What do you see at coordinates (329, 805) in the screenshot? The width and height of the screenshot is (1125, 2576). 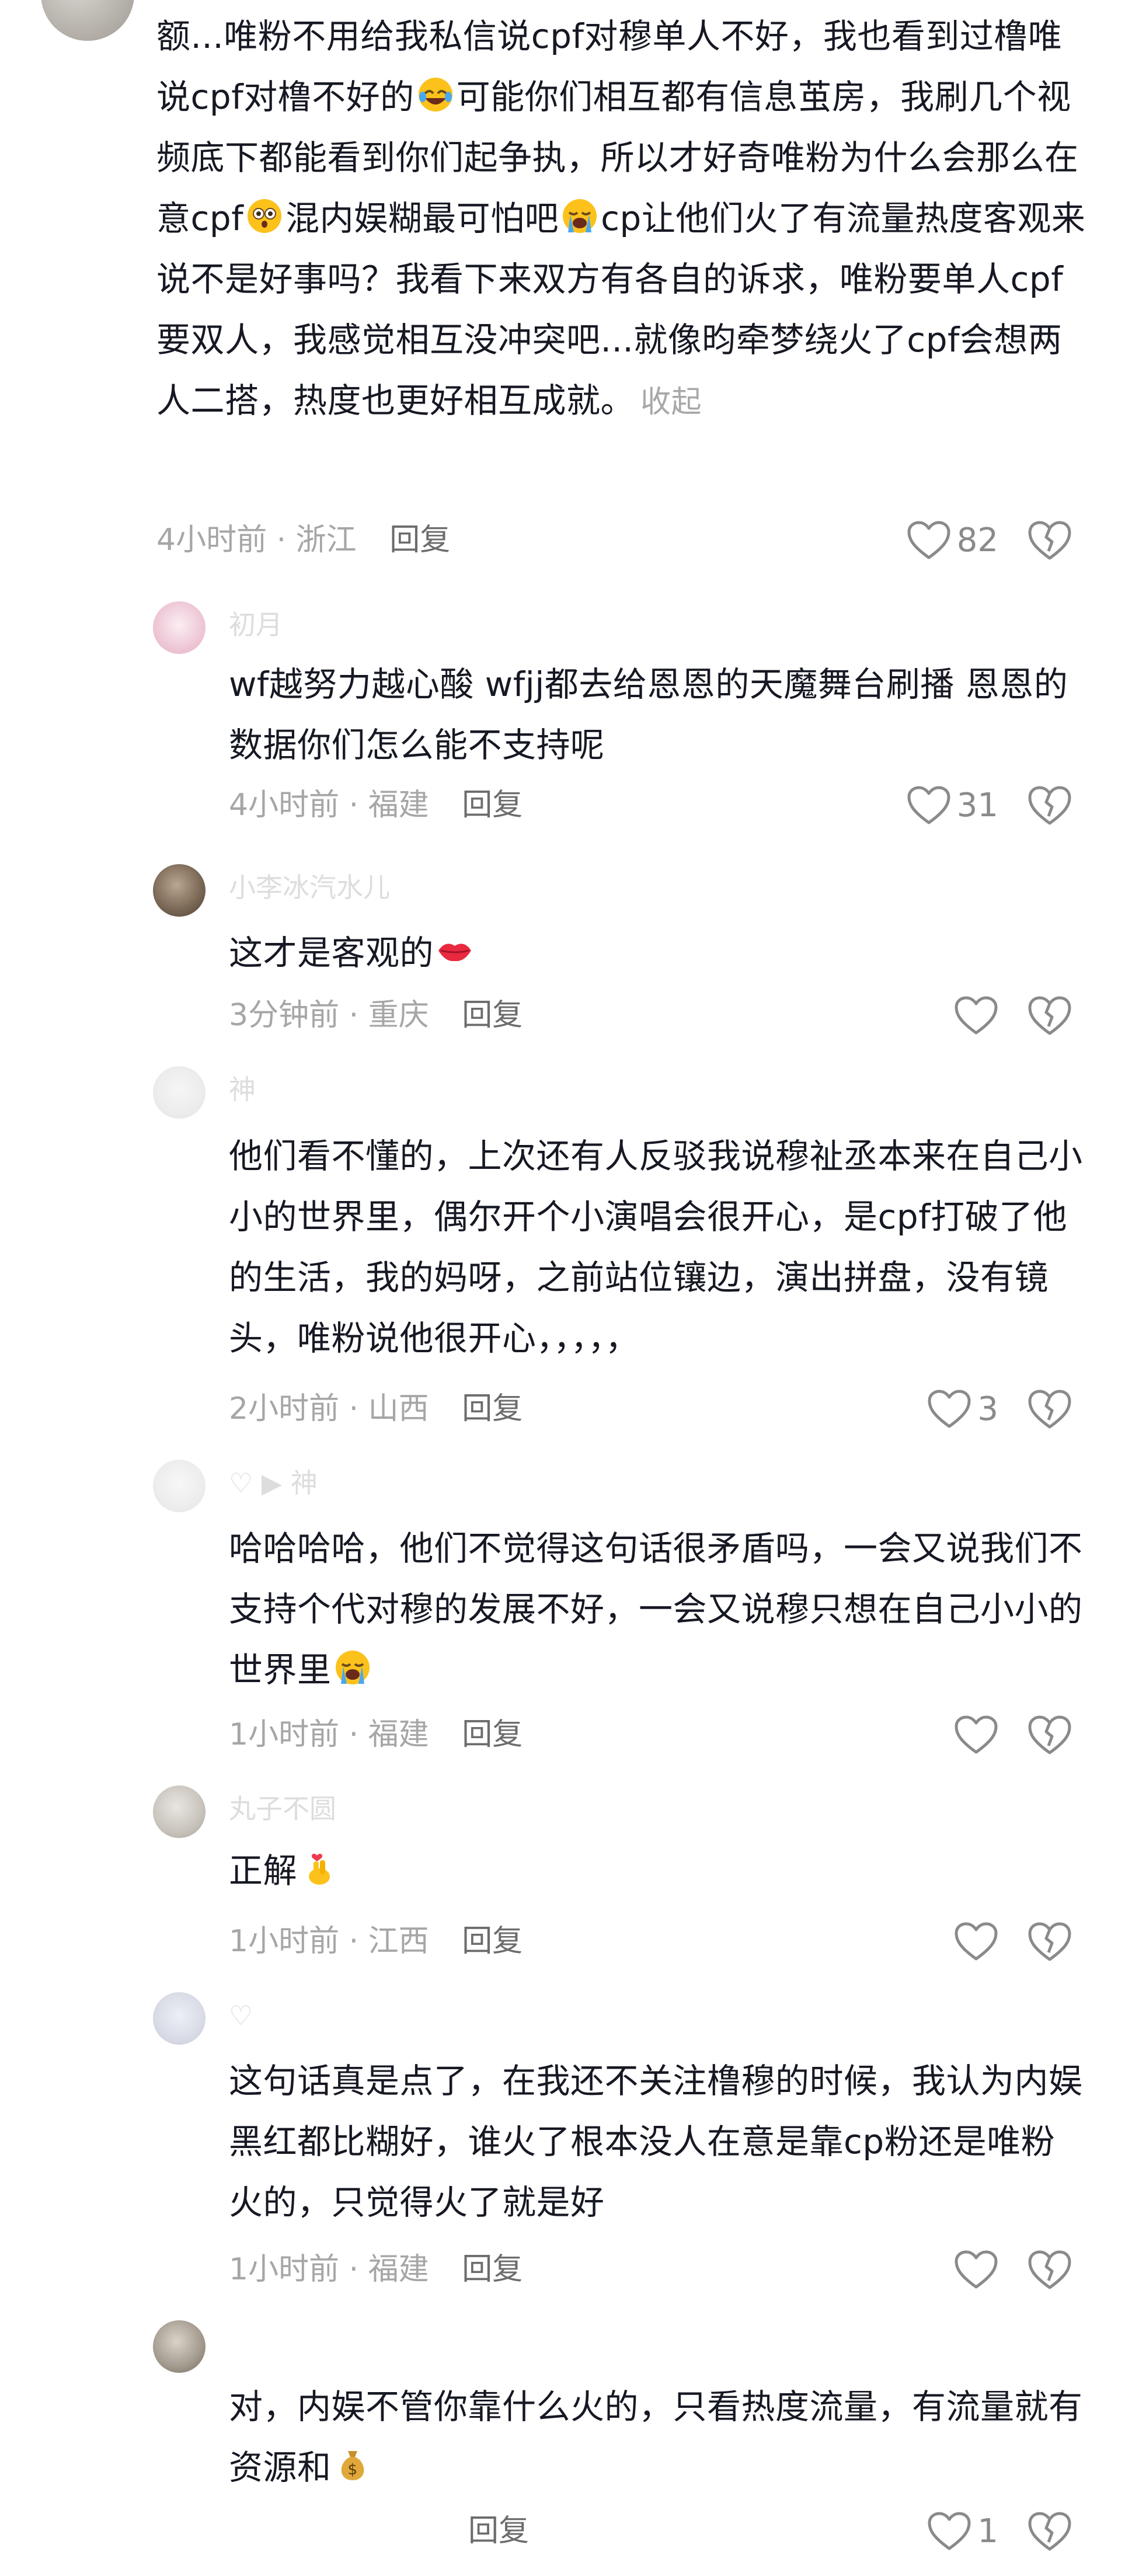 I see `timestamp-location: 4小时前 · 福建` at bounding box center [329, 805].